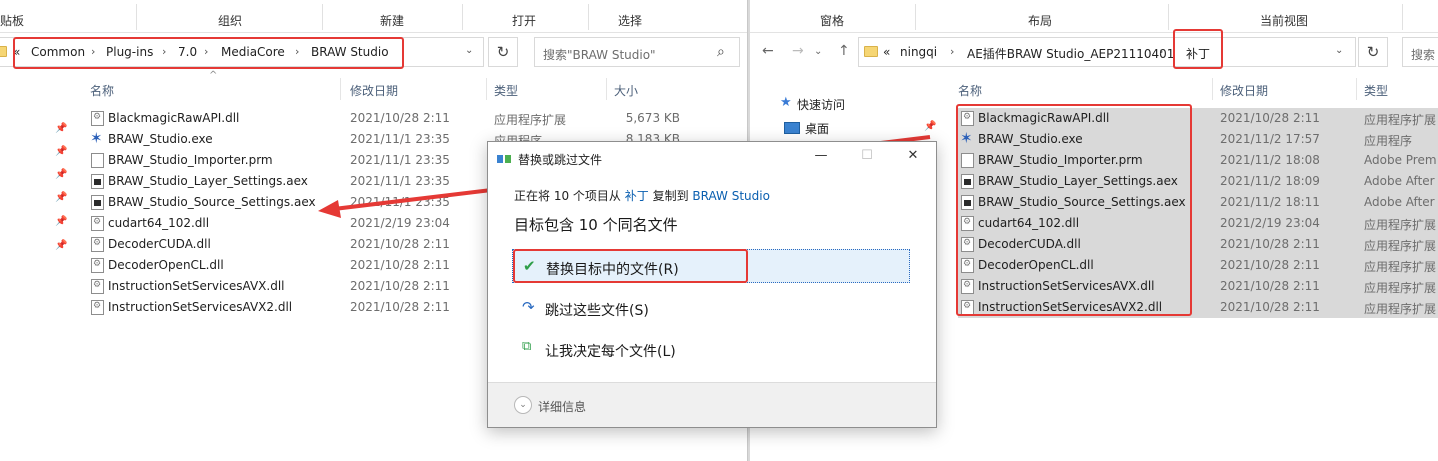 The image size is (1438, 461). What do you see at coordinates (731, 196) in the screenshot?
I see `destination-folder-link: BRAW Studio` at bounding box center [731, 196].